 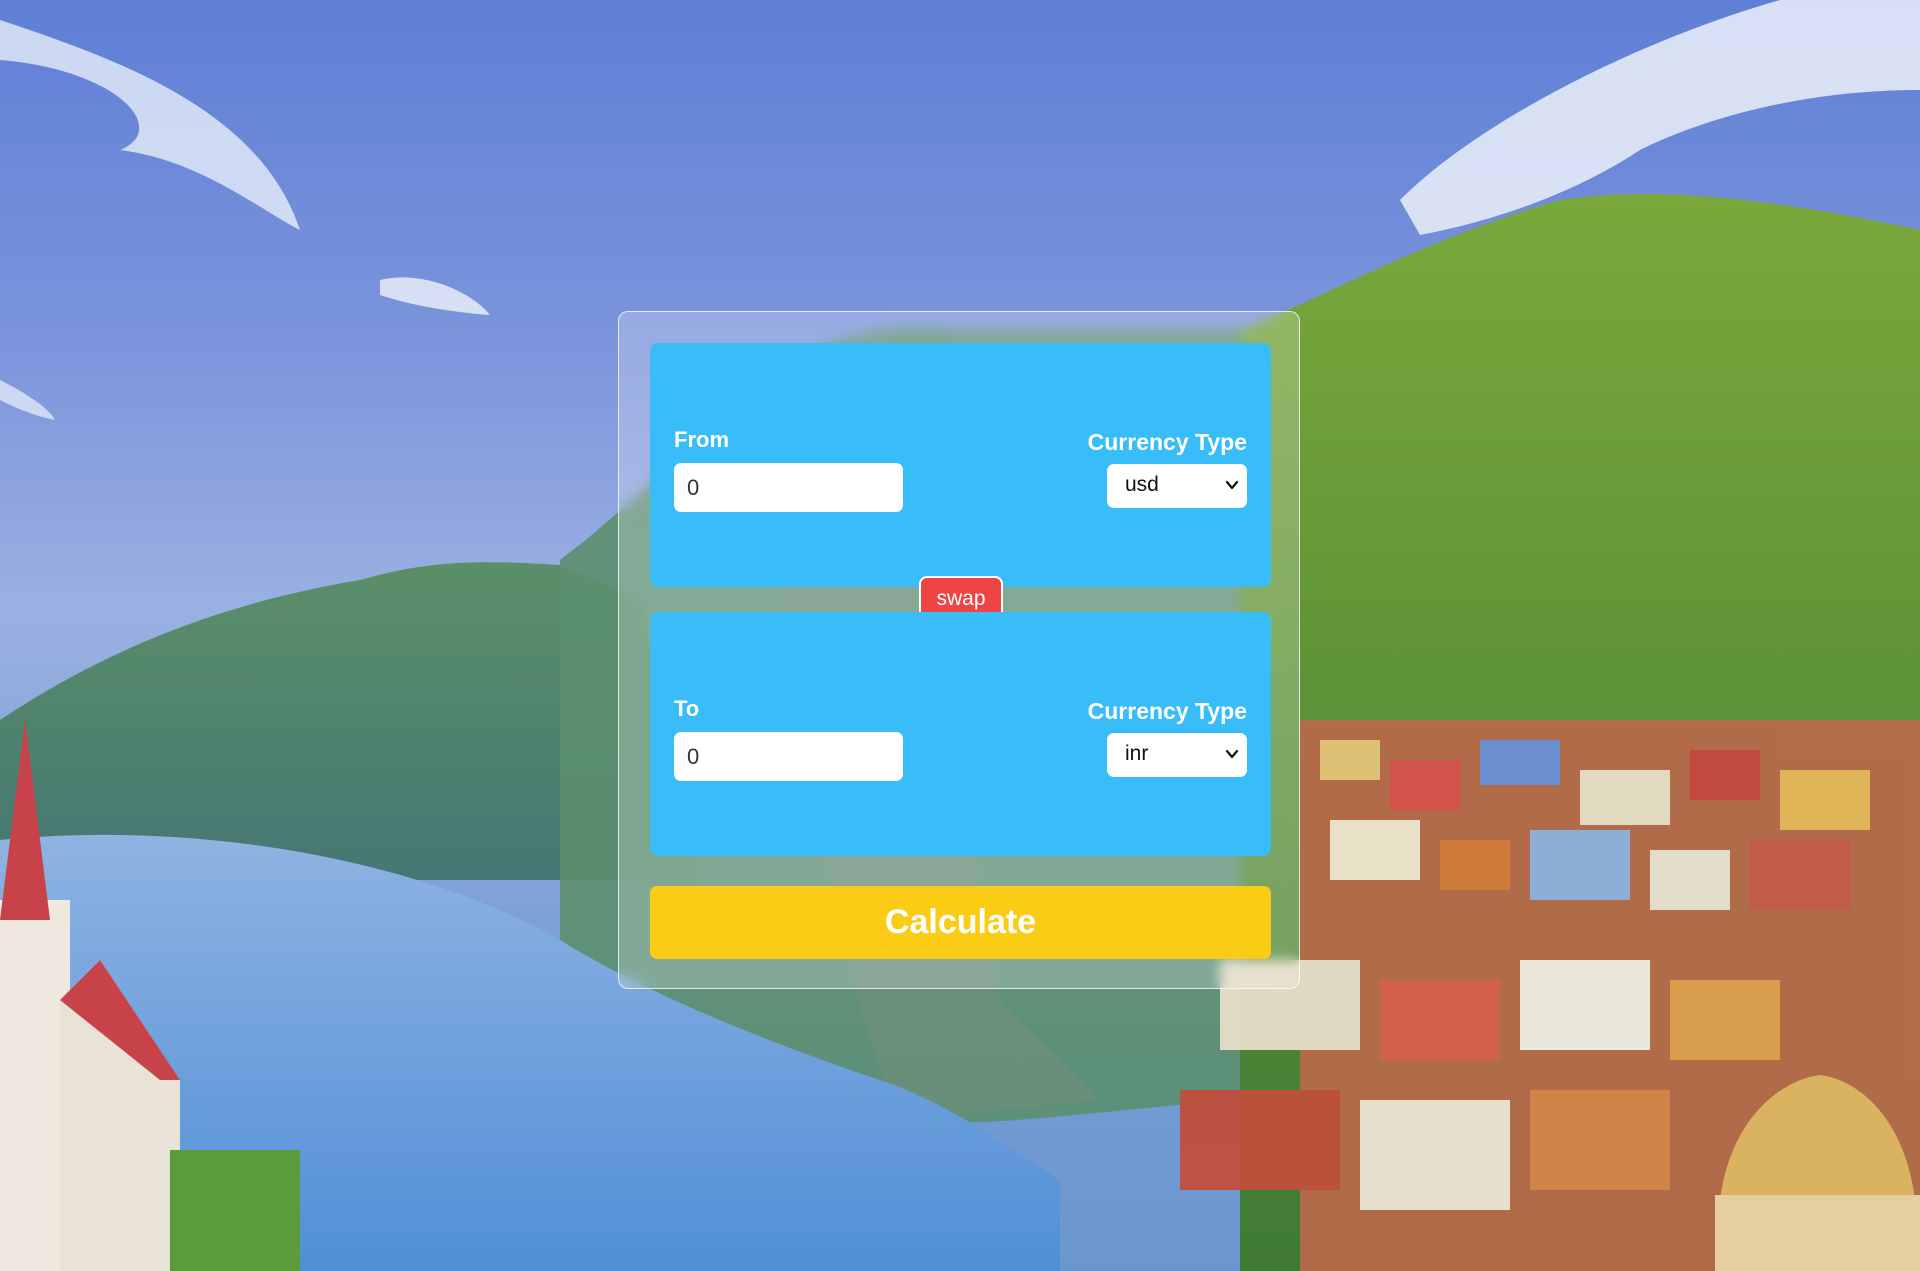 What do you see at coordinates (960, 922) in the screenshot?
I see `calculate-button: Calculate` at bounding box center [960, 922].